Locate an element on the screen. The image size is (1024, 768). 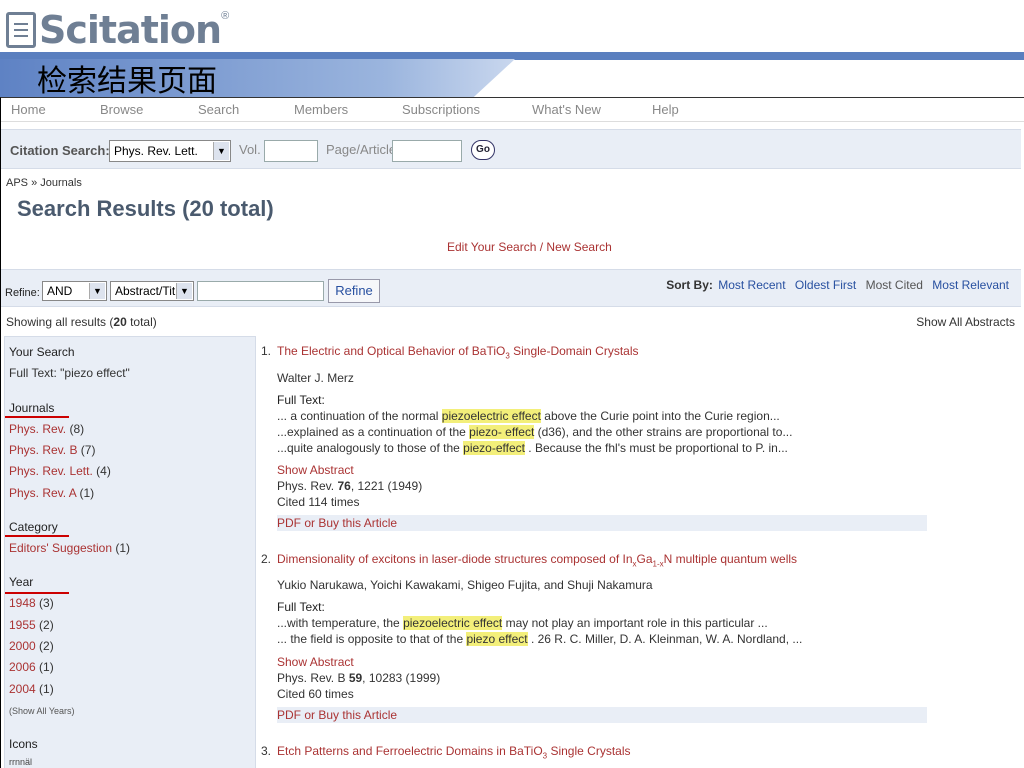
sort-oldest-first: Oldest First is located at coordinates (825, 285).